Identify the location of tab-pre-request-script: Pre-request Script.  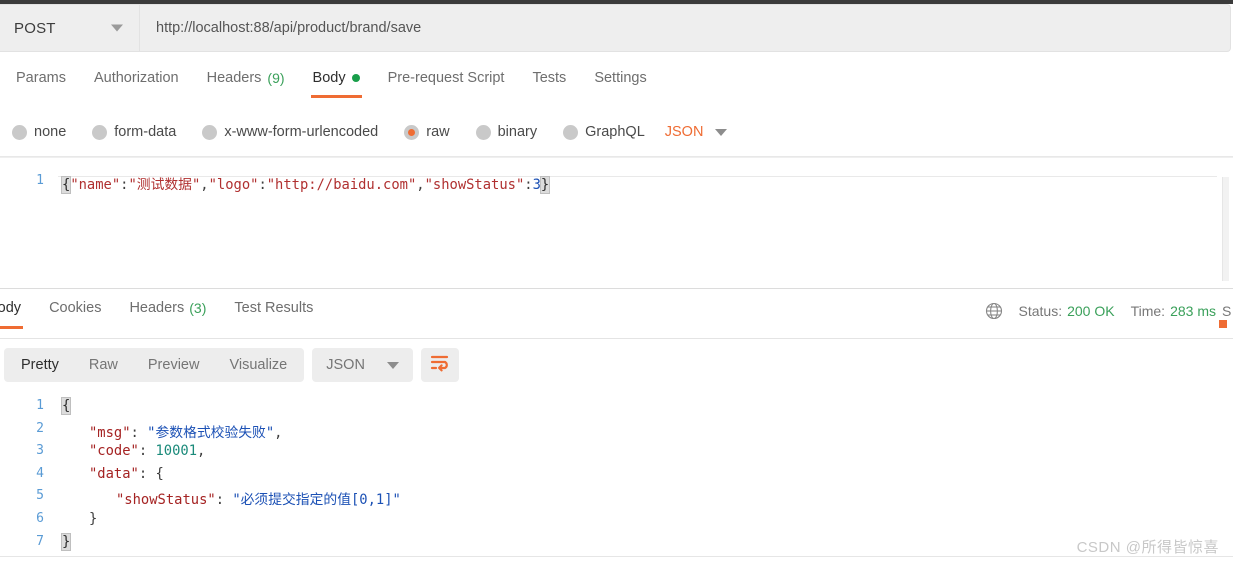
(446, 82).